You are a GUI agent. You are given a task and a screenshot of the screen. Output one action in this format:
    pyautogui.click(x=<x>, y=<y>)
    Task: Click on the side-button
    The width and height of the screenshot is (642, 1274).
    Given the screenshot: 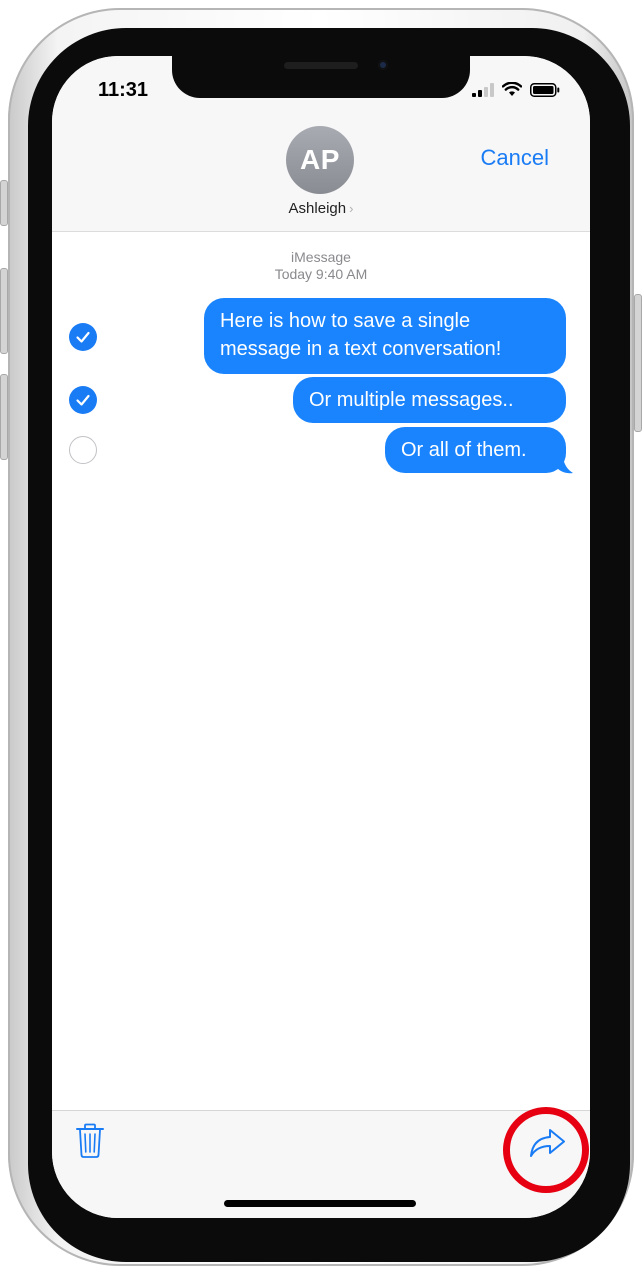 What is the action you would take?
    pyautogui.click(x=638, y=363)
    